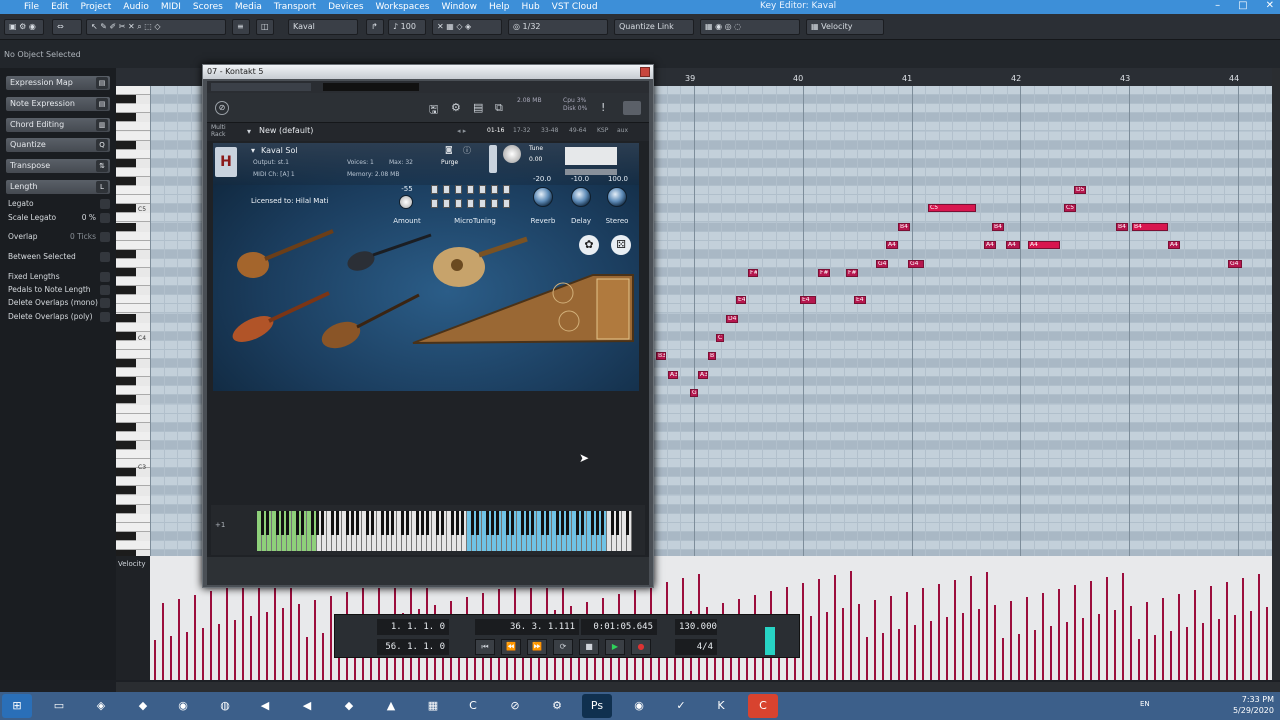 Image resolution: width=1280 pixels, height=720 pixels. What do you see at coordinates (694, 393) in the screenshot?
I see `midi-note: G` at bounding box center [694, 393].